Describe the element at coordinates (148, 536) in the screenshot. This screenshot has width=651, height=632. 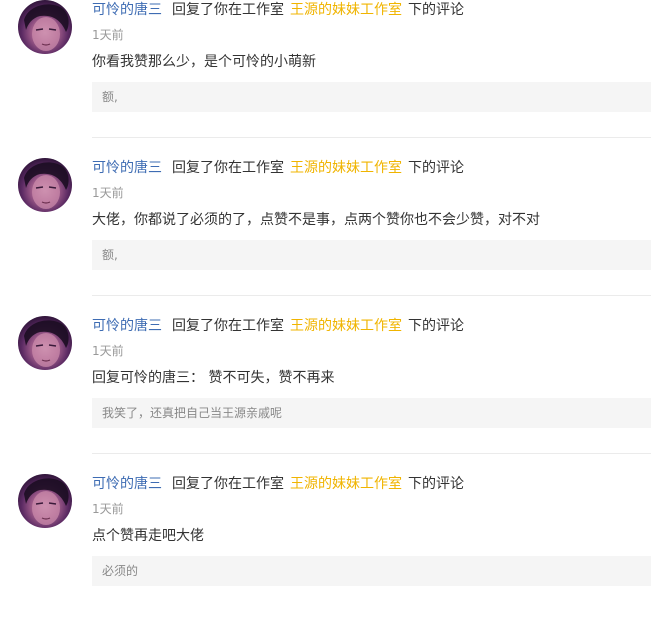
I see `reply-content: 点个赞再走吧大佬` at that location.